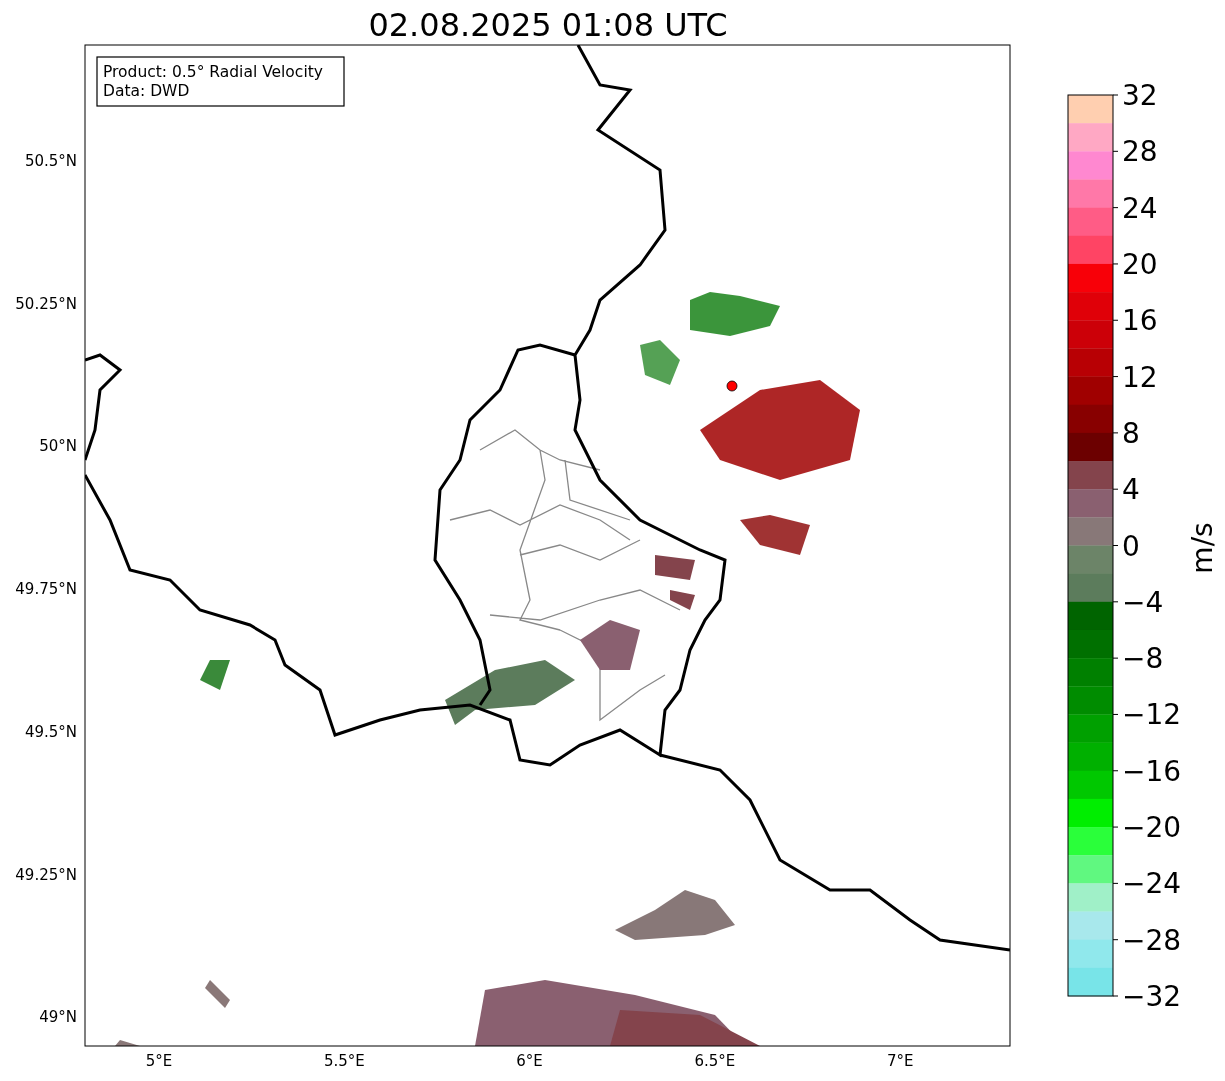 The width and height of the screenshot is (1225, 1081). I want to click on colorbar-tick-label: 16, so click(1140, 321).